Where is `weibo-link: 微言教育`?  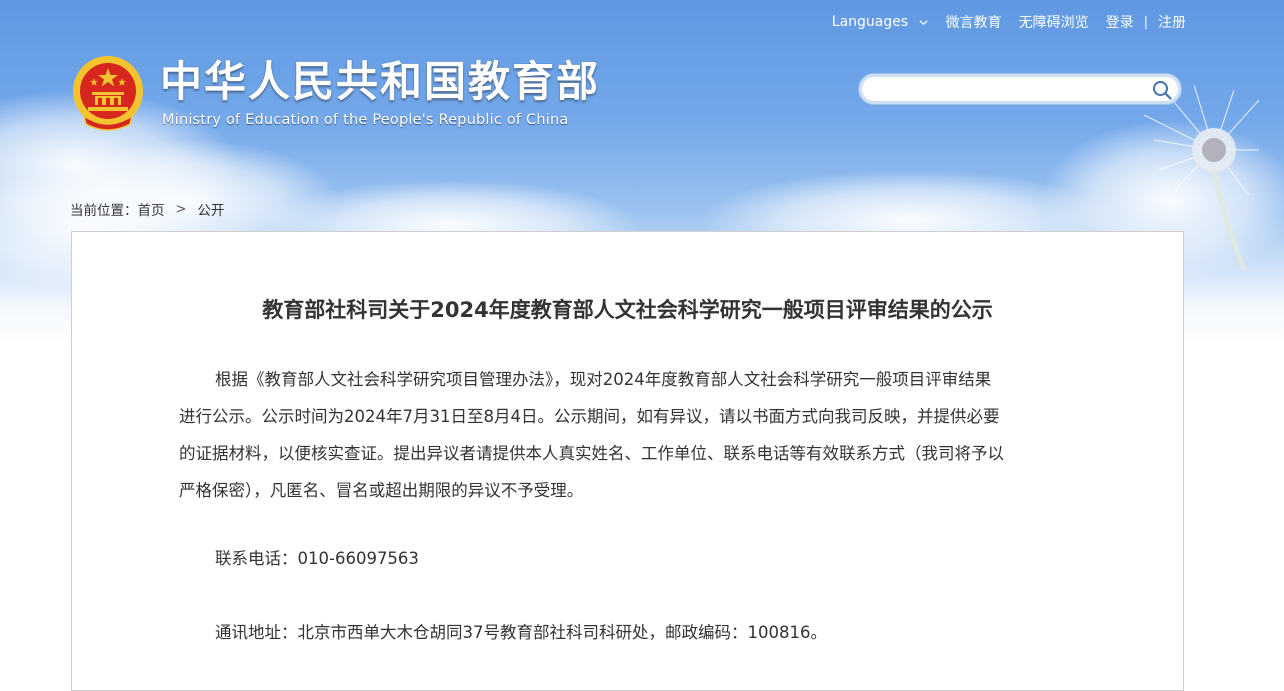
weibo-link: 微言教育 is located at coordinates (974, 22).